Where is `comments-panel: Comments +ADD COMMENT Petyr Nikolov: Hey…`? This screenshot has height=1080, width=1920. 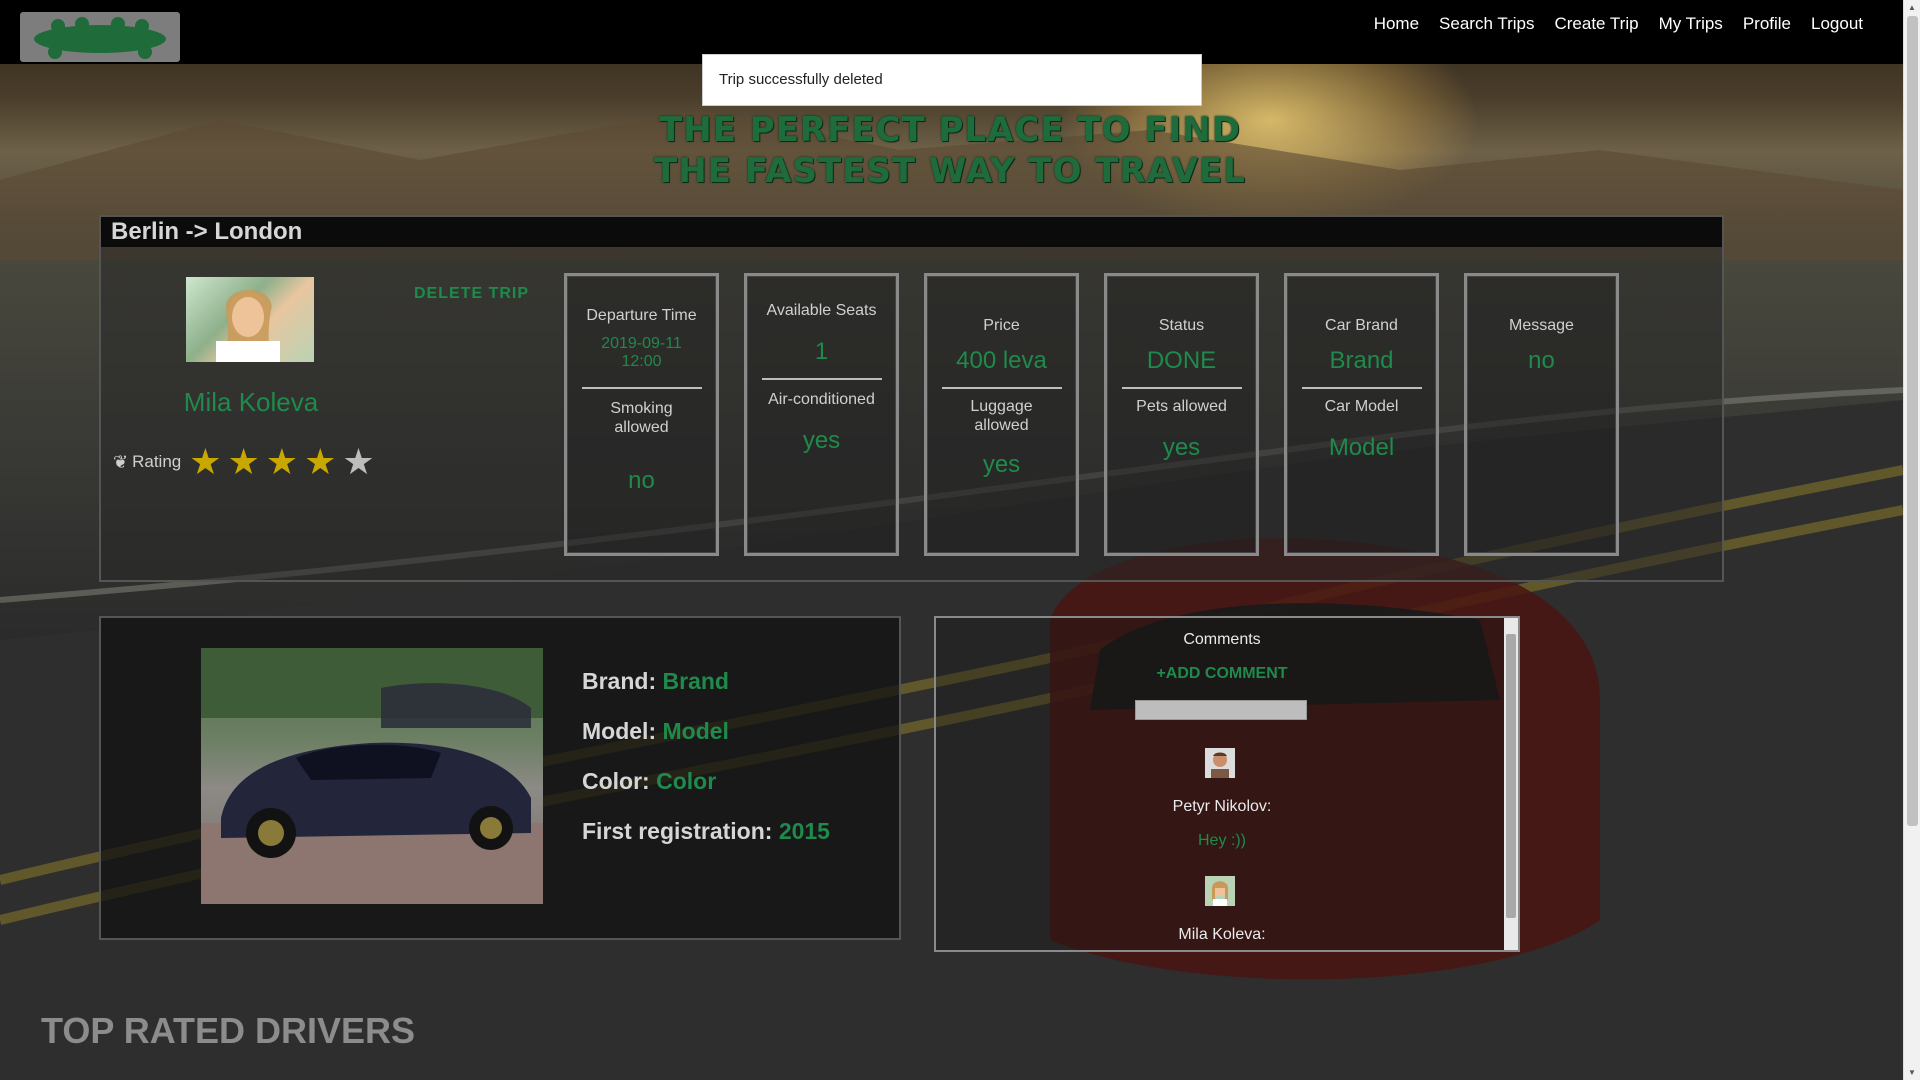
comments-panel: Comments +ADD COMMENT Petyr Nikolov: Hey… is located at coordinates (1227, 784).